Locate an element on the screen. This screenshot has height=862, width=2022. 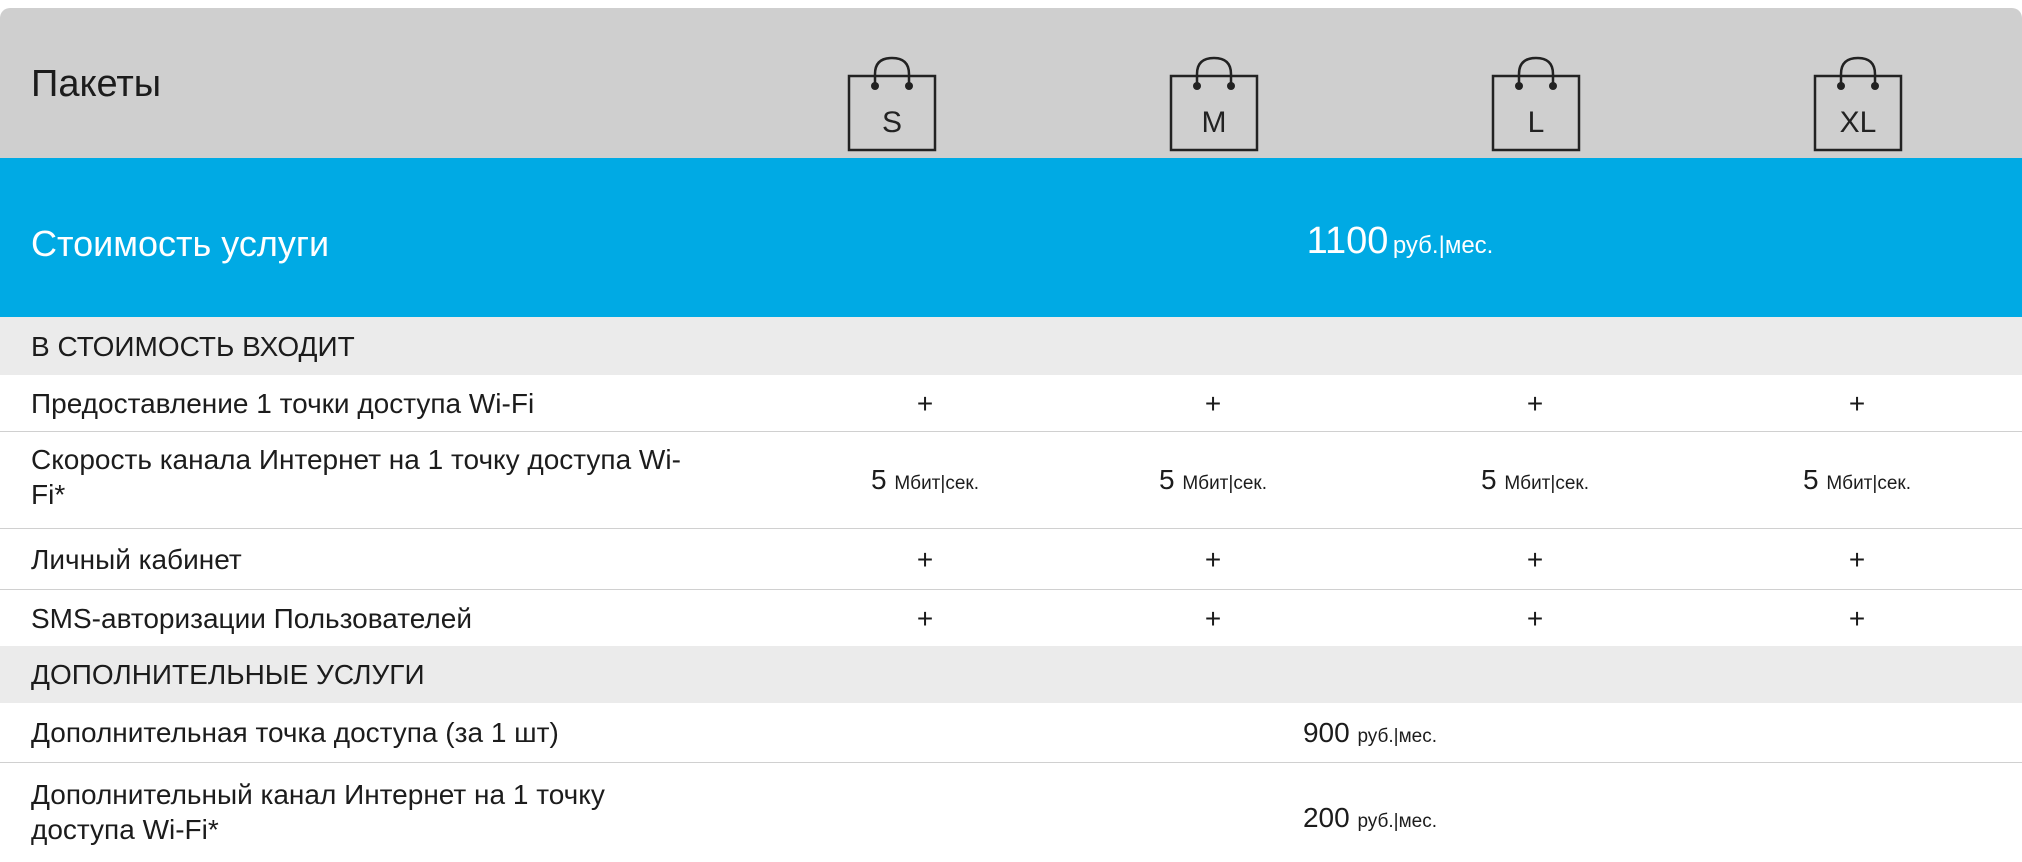
price-unit: руб.|мес. is located at coordinates (1443, 245).